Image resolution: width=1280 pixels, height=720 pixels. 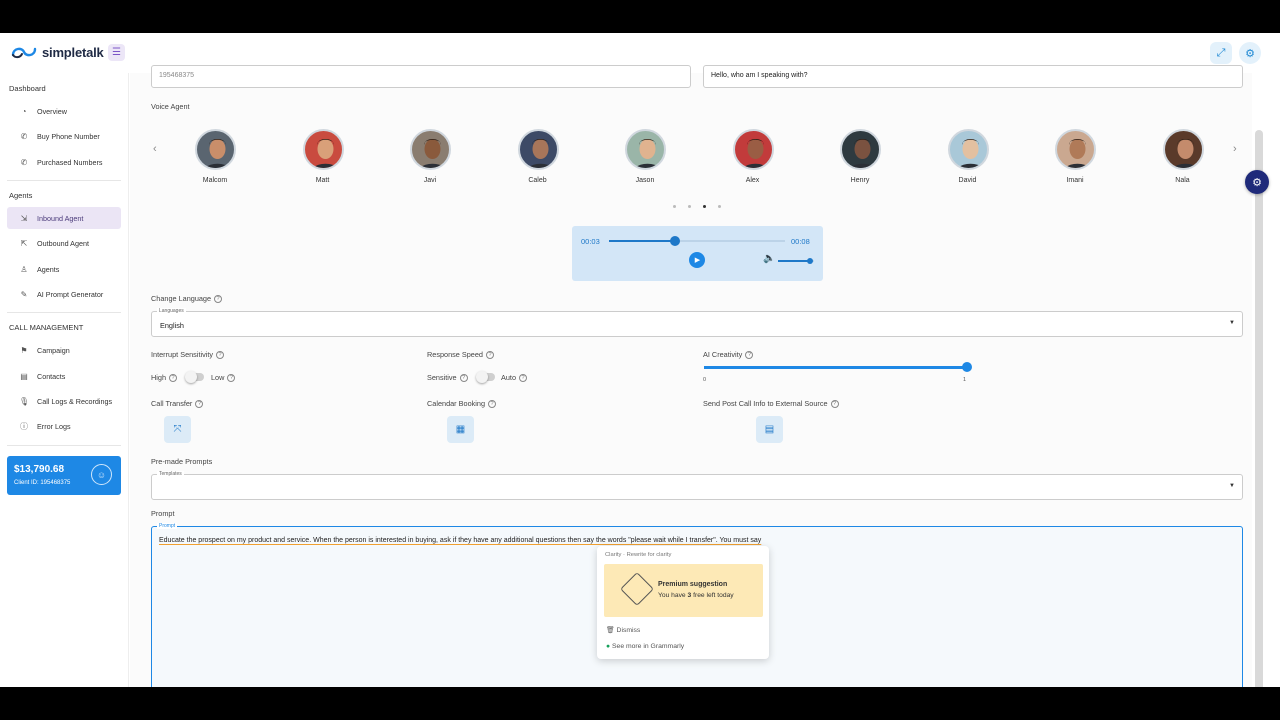 What do you see at coordinates (421, 76) in the screenshot?
I see `phone-number-field: 195468375` at bounding box center [421, 76].